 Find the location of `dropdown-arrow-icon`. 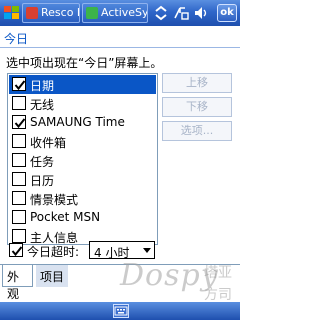

dropdown-arrow-icon is located at coordinates (147, 250).